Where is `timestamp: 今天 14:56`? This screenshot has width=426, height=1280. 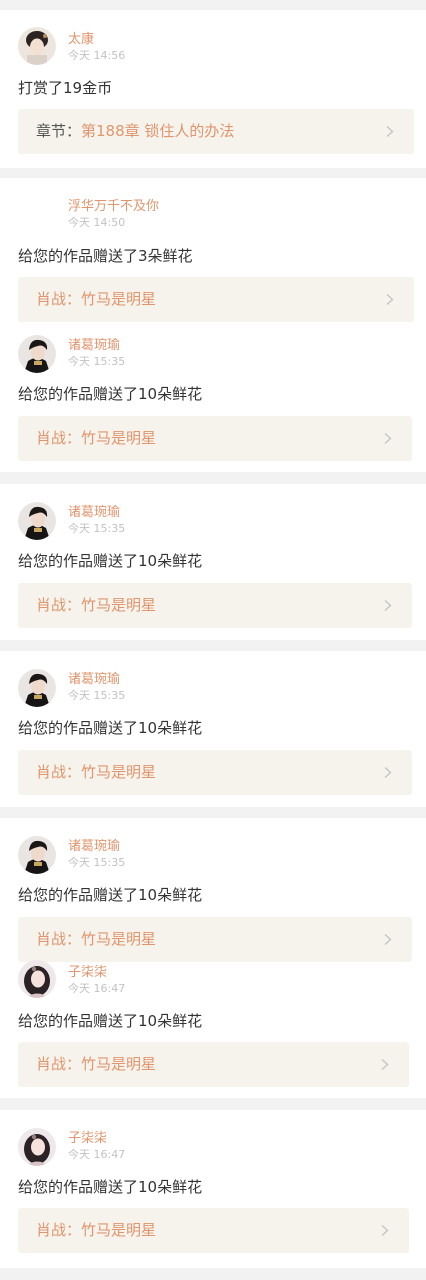
timestamp: 今天 14:56 is located at coordinates (97, 55).